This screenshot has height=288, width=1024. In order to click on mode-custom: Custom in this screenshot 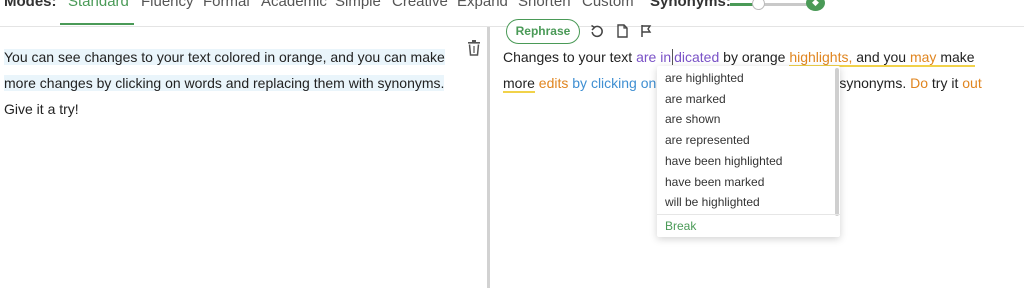, I will do `click(608, 5)`.